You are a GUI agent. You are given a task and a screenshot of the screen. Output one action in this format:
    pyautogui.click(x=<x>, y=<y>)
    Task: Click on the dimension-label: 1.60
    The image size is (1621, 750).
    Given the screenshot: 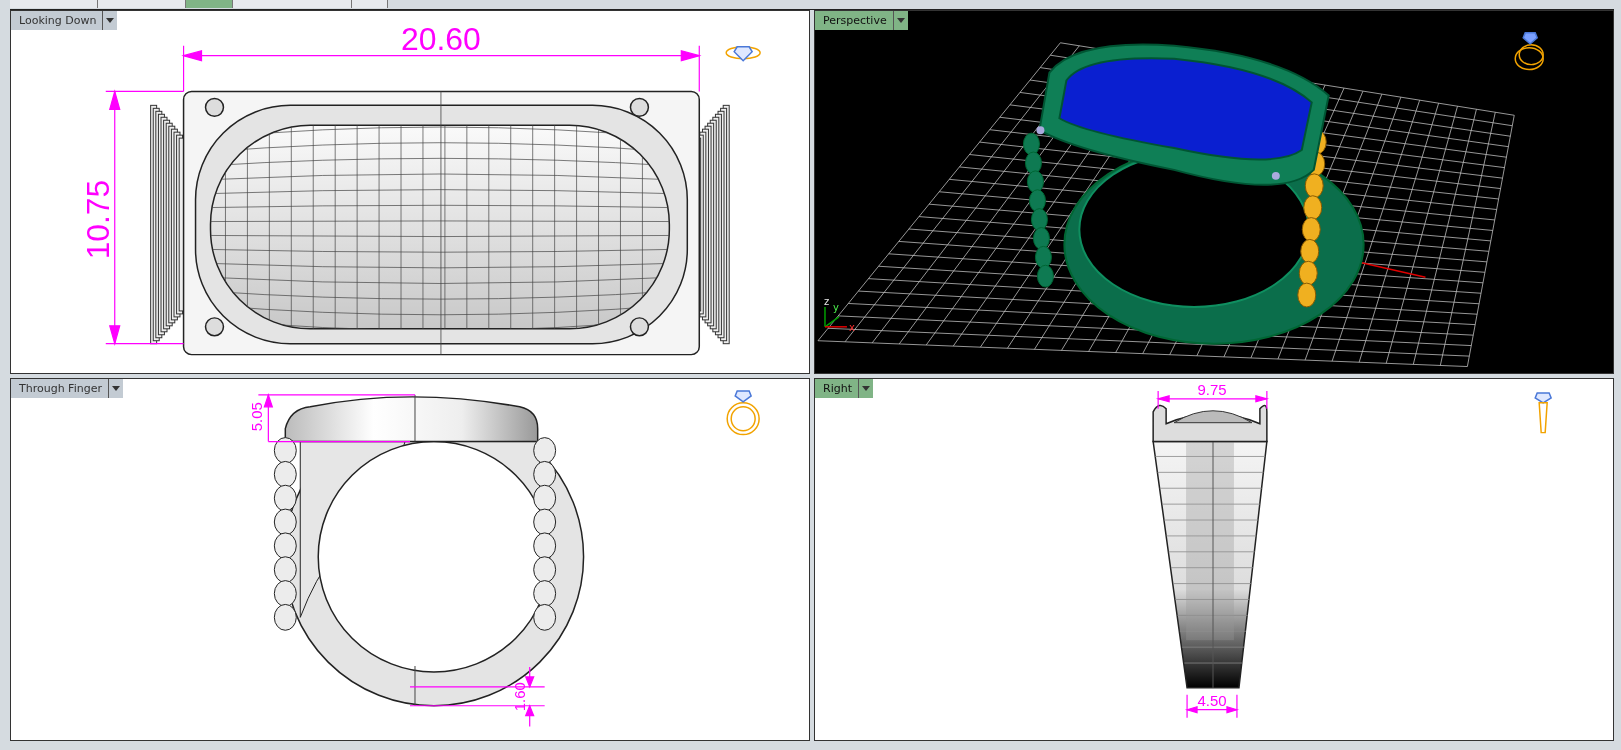 What is the action you would take?
    pyautogui.click(x=519, y=696)
    